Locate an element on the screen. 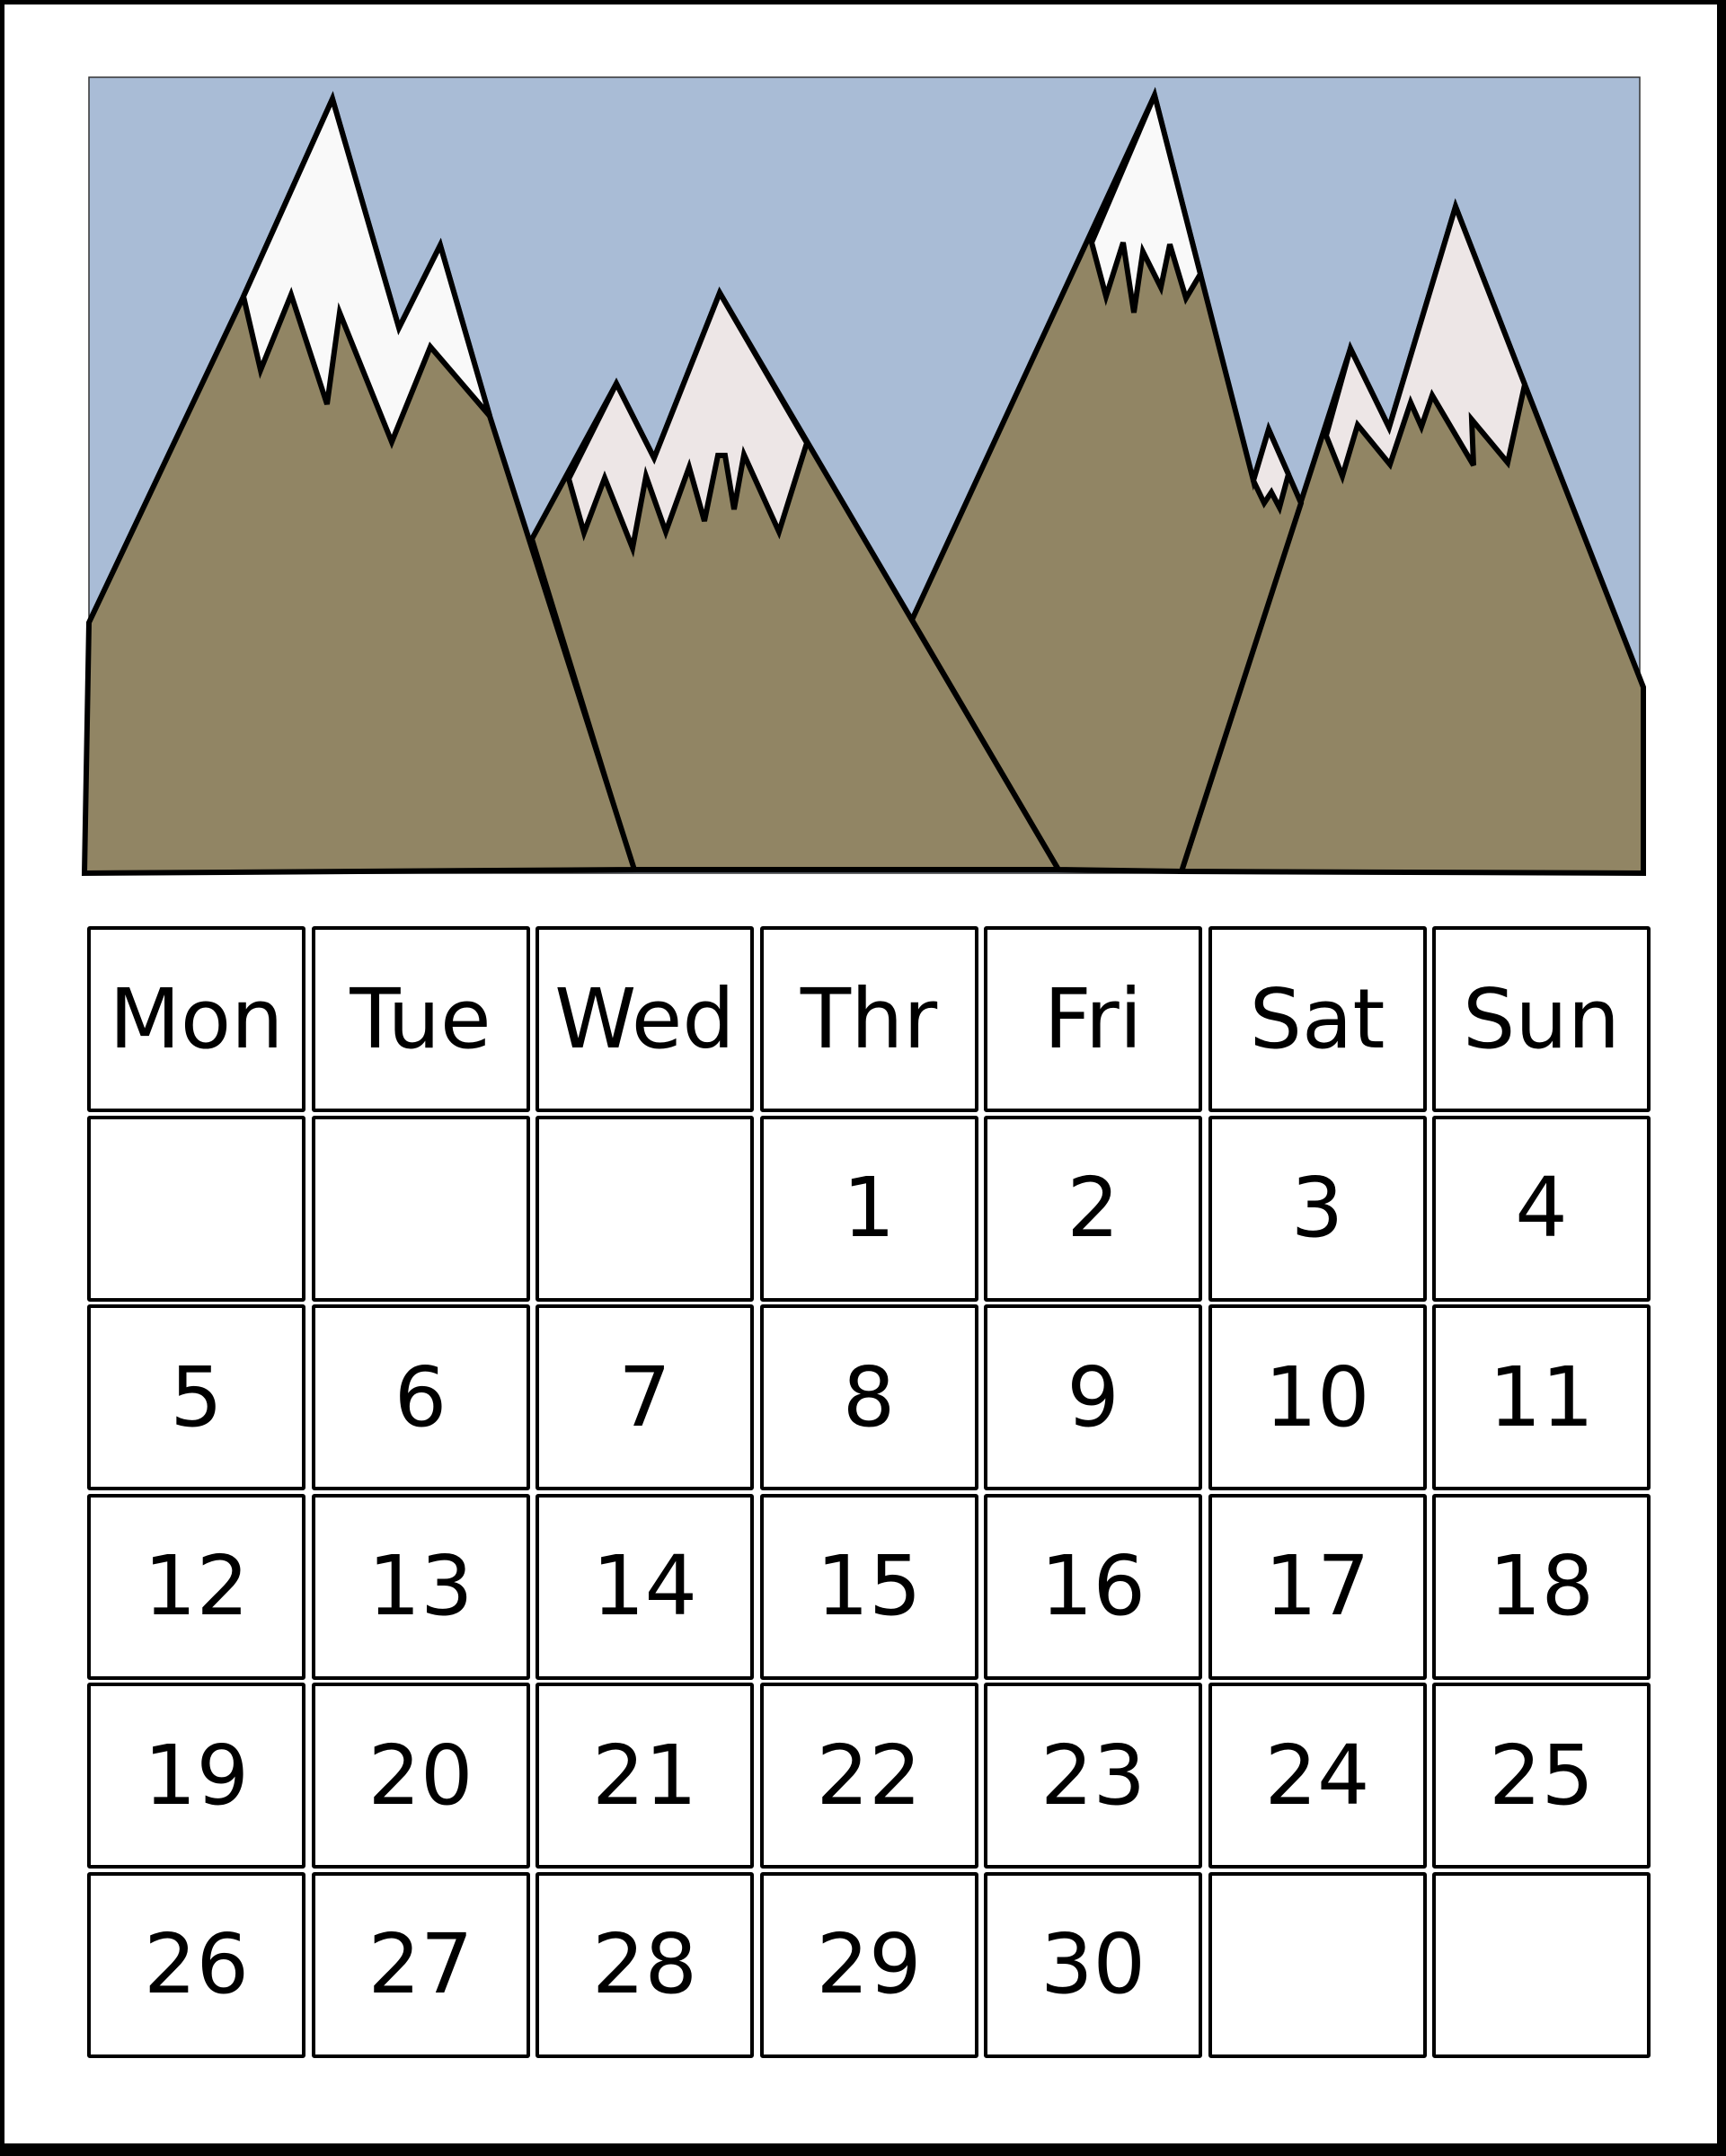 This screenshot has width=1726, height=2156. day-cell: 24 is located at coordinates (1317, 1776).